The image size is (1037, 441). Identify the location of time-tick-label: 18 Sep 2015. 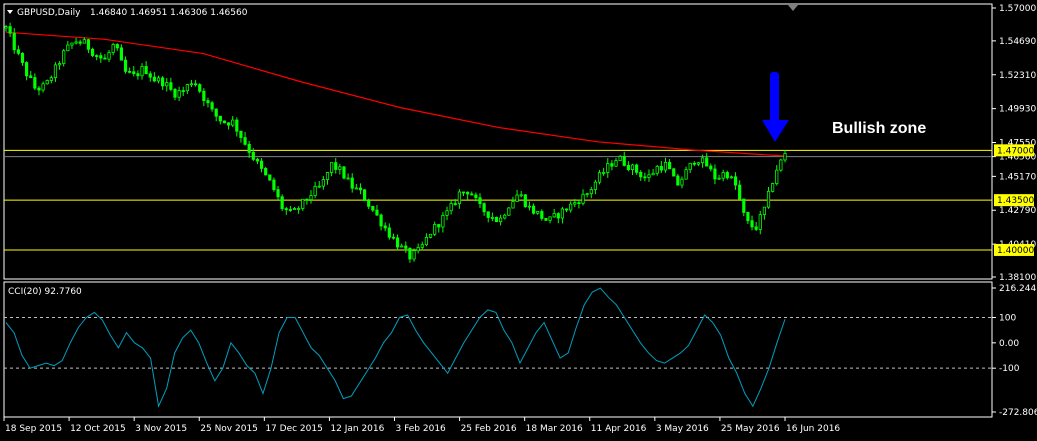
(33, 429).